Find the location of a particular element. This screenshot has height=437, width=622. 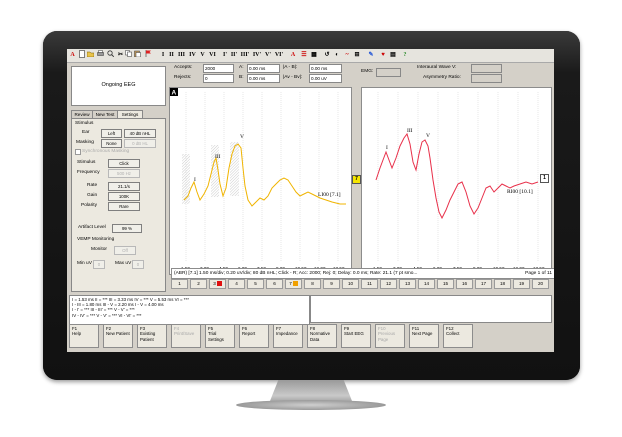

fkey-f1: F1 Help is located at coordinates (84, 336).